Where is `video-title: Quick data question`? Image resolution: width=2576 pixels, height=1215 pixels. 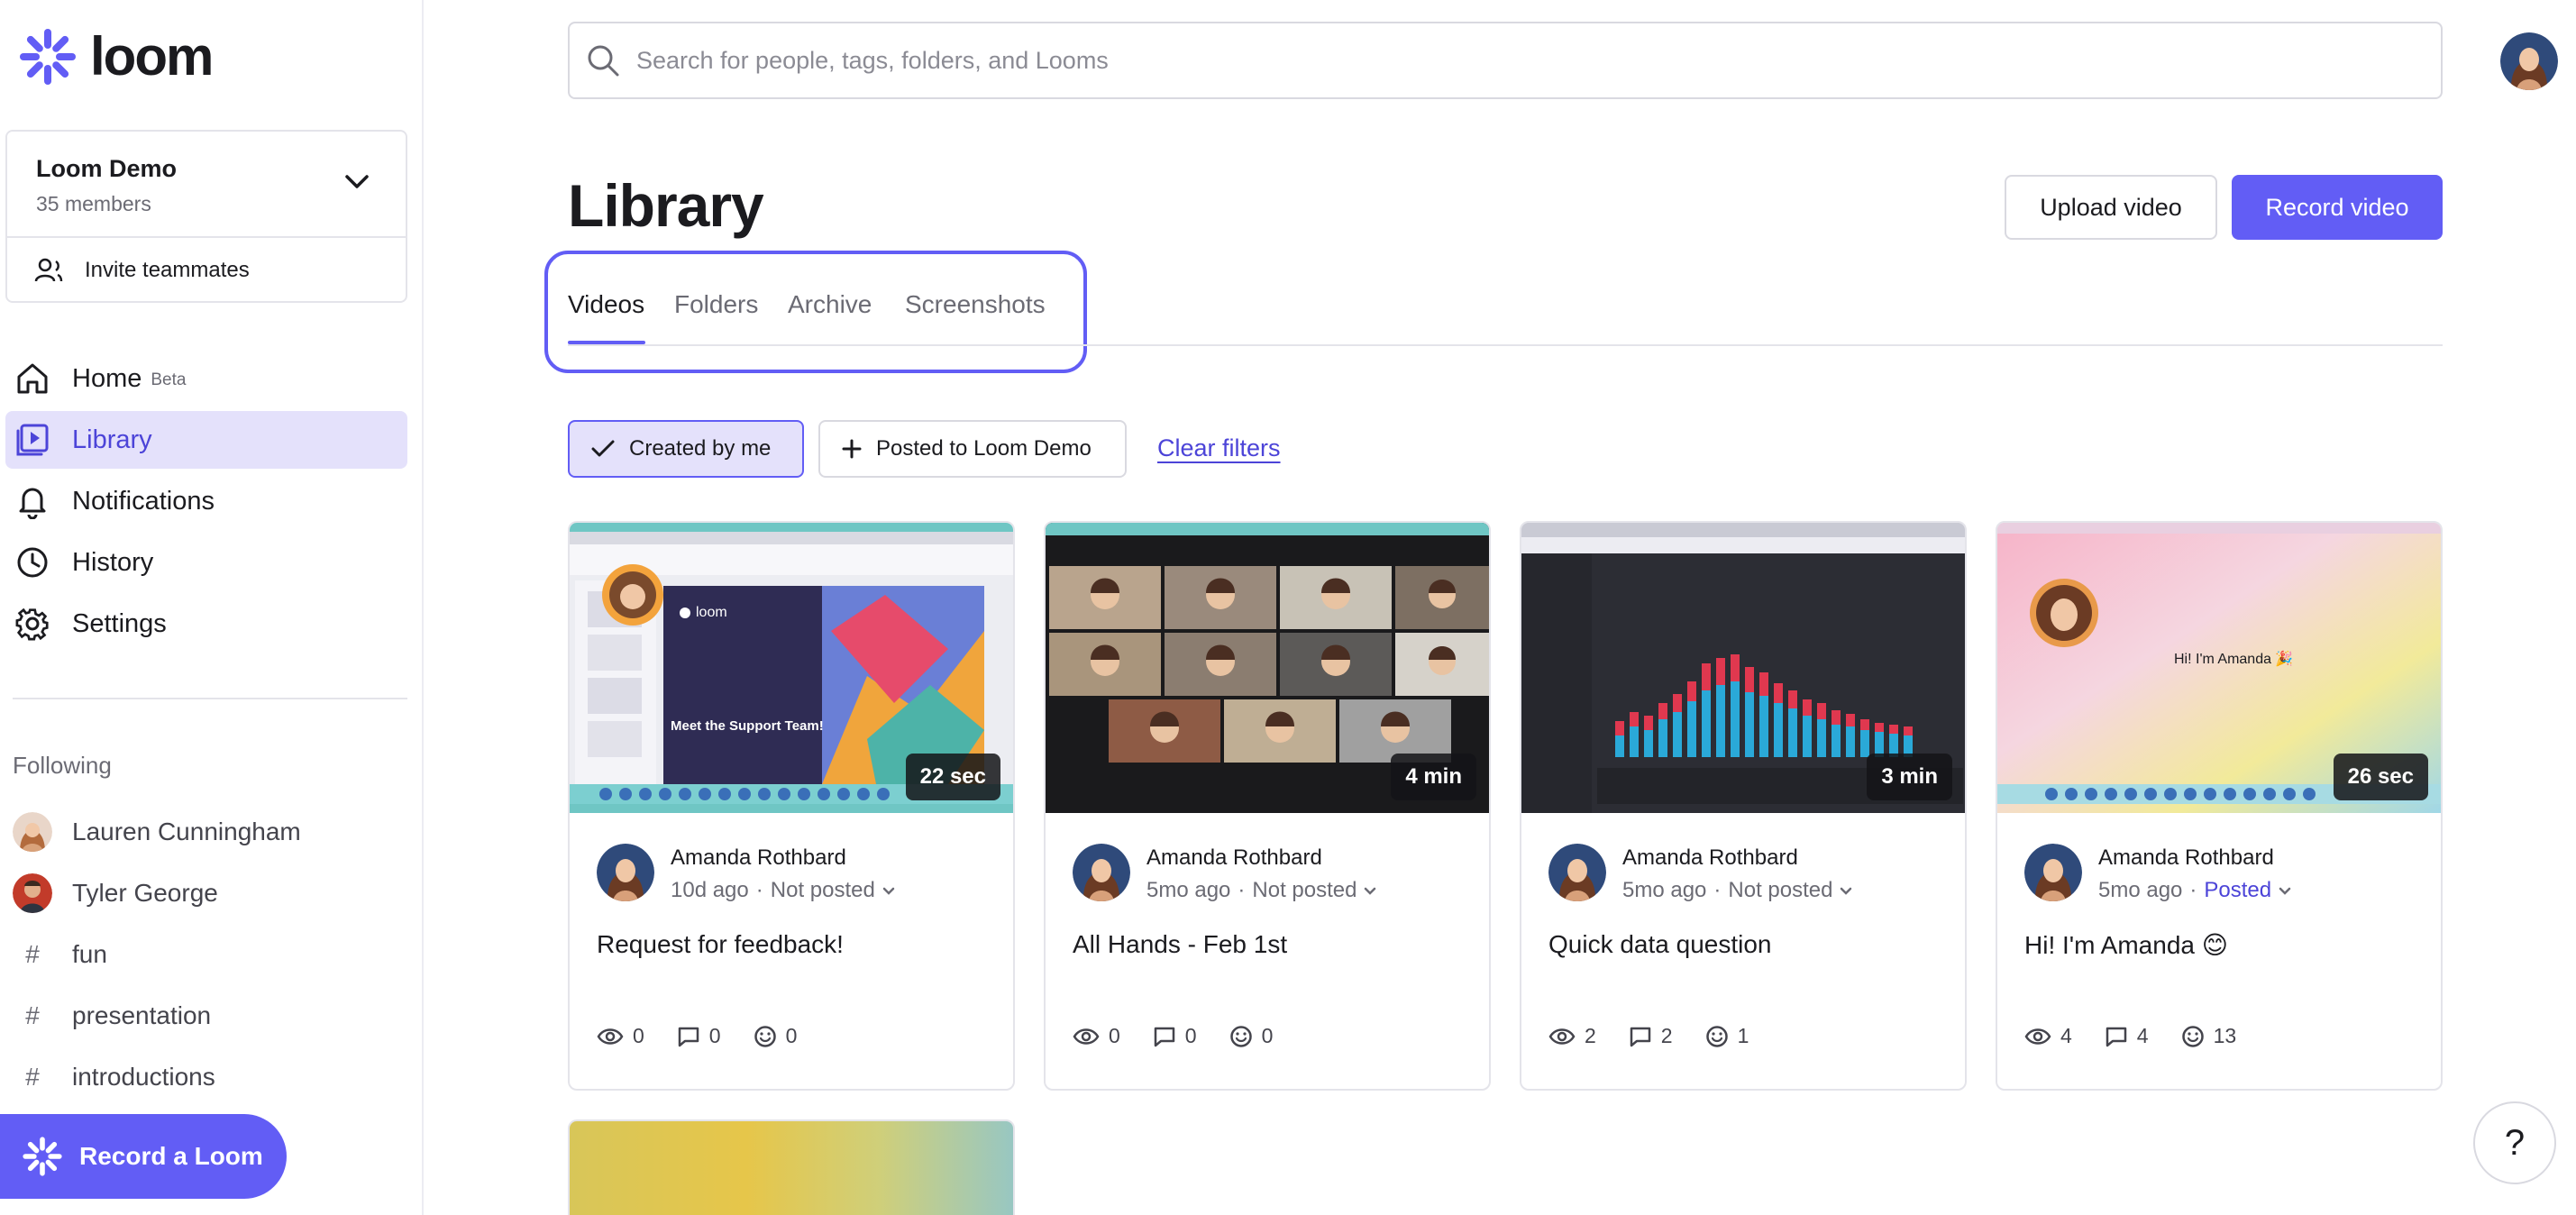 video-title: Quick data question is located at coordinates (1660, 944).